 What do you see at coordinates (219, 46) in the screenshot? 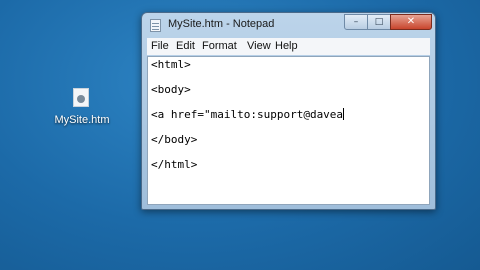
I see `menu-format: Format` at bounding box center [219, 46].